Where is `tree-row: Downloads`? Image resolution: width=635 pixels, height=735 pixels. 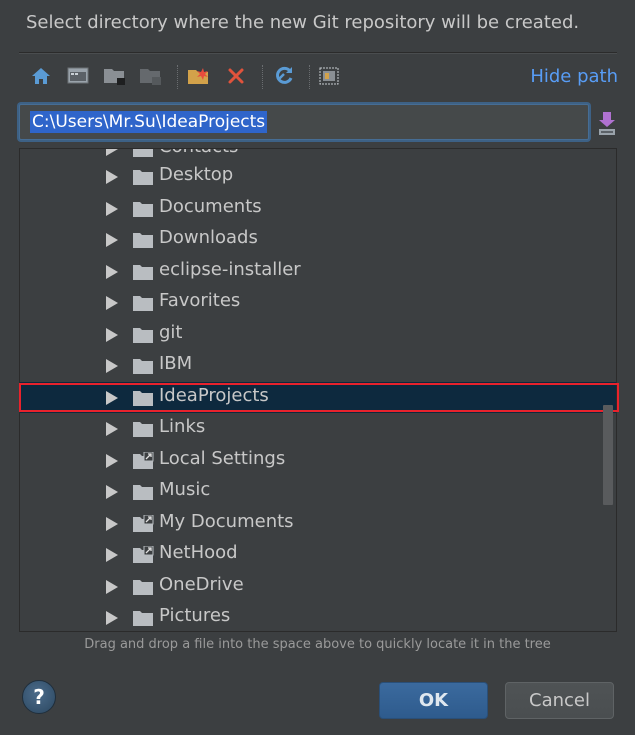 tree-row: Downloads is located at coordinates (318, 239).